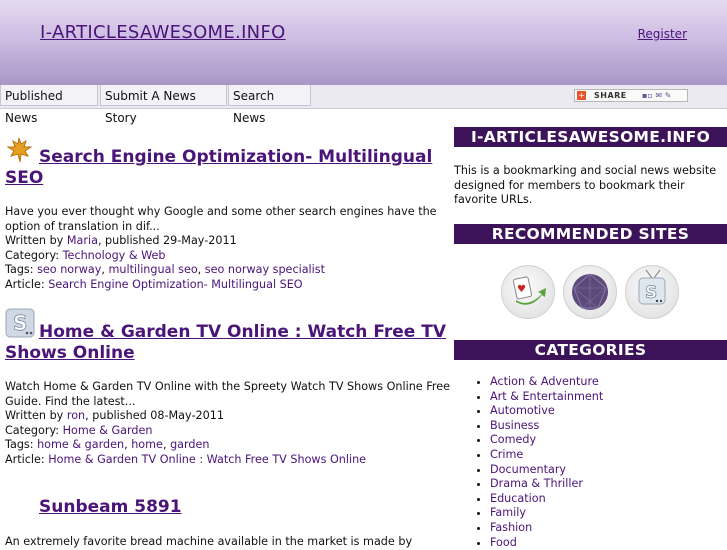  I want to click on category-link: Fashion, so click(511, 527).